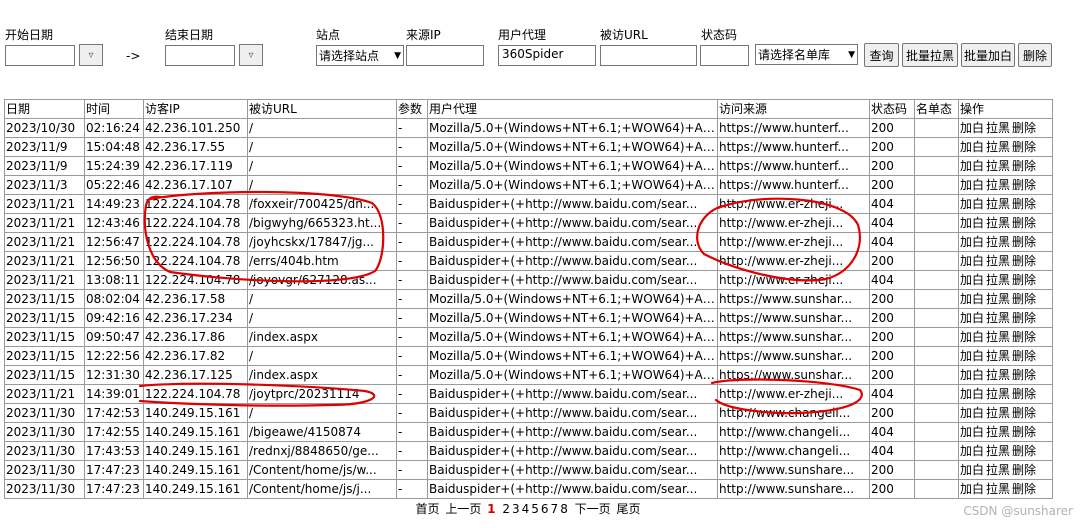 This screenshot has width=1089, height=528. I want to click on cell-status: 200, so click(892, 166).